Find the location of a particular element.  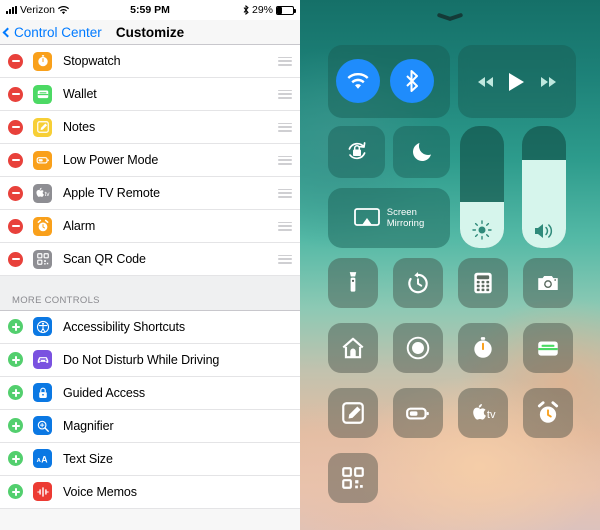

list-item: Voice Memos is located at coordinates (150, 492).